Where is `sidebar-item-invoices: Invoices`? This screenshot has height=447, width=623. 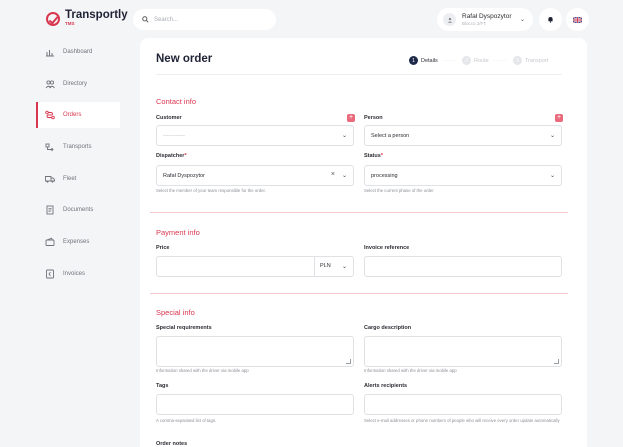 sidebar-item-invoices: Invoices is located at coordinates (78, 274).